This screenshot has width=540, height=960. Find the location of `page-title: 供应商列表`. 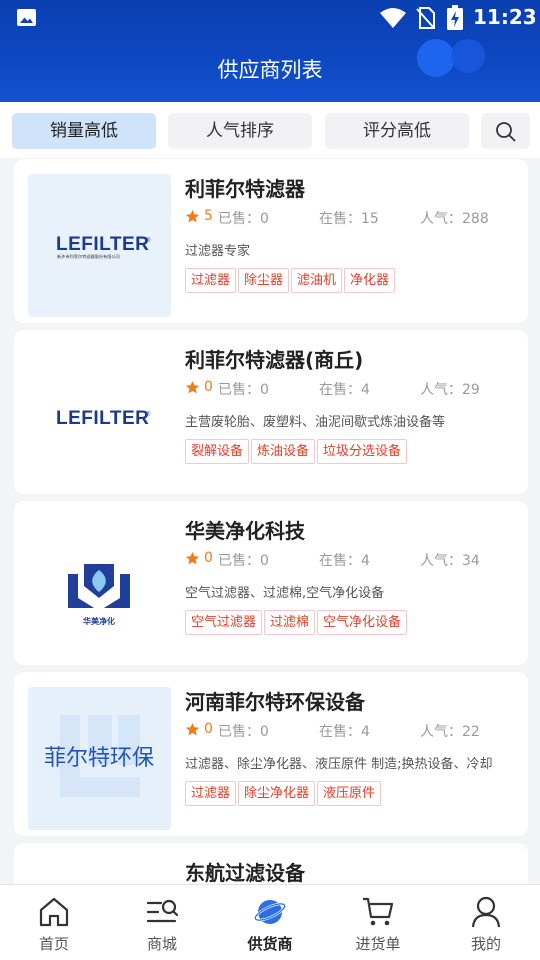

page-title: 供应商列表 is located at coordinates (270, 70).